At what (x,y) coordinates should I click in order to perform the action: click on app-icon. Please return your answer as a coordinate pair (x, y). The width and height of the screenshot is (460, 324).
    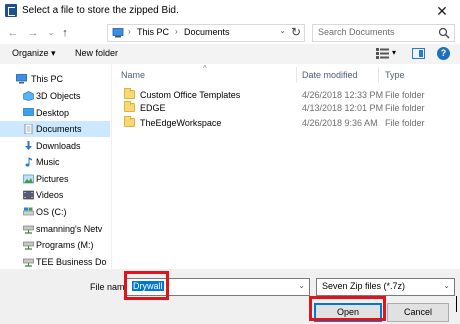
    Looking at the image, I should click on (11, 10).